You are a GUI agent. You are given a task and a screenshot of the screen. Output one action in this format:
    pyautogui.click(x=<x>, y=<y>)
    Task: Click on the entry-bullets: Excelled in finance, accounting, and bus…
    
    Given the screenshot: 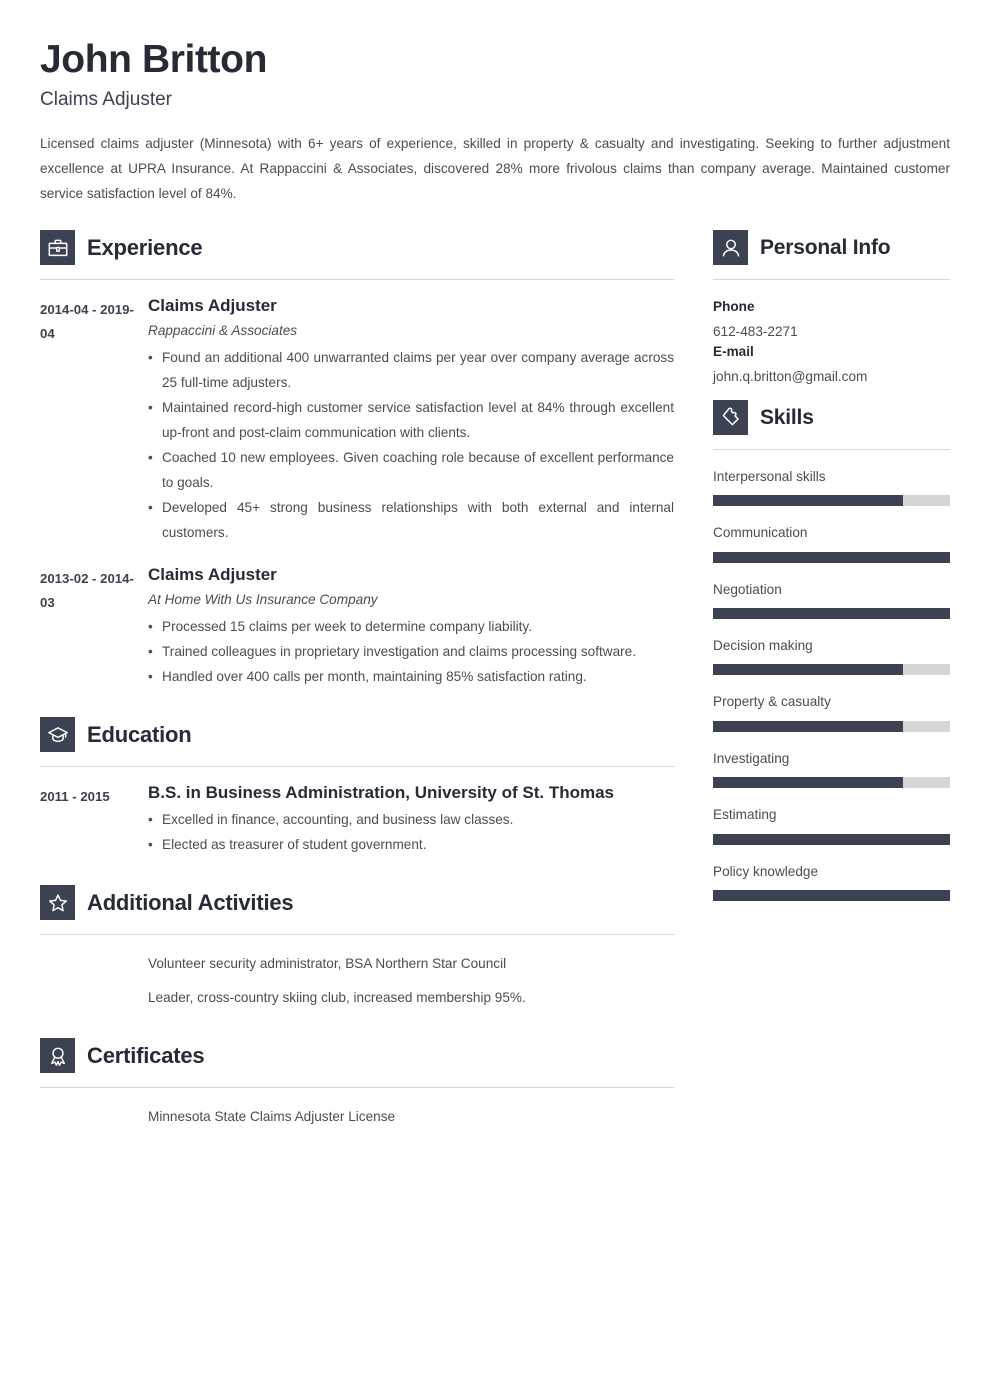 What is the action you would take?
    pyautogui.click(x=411, y=832)
    